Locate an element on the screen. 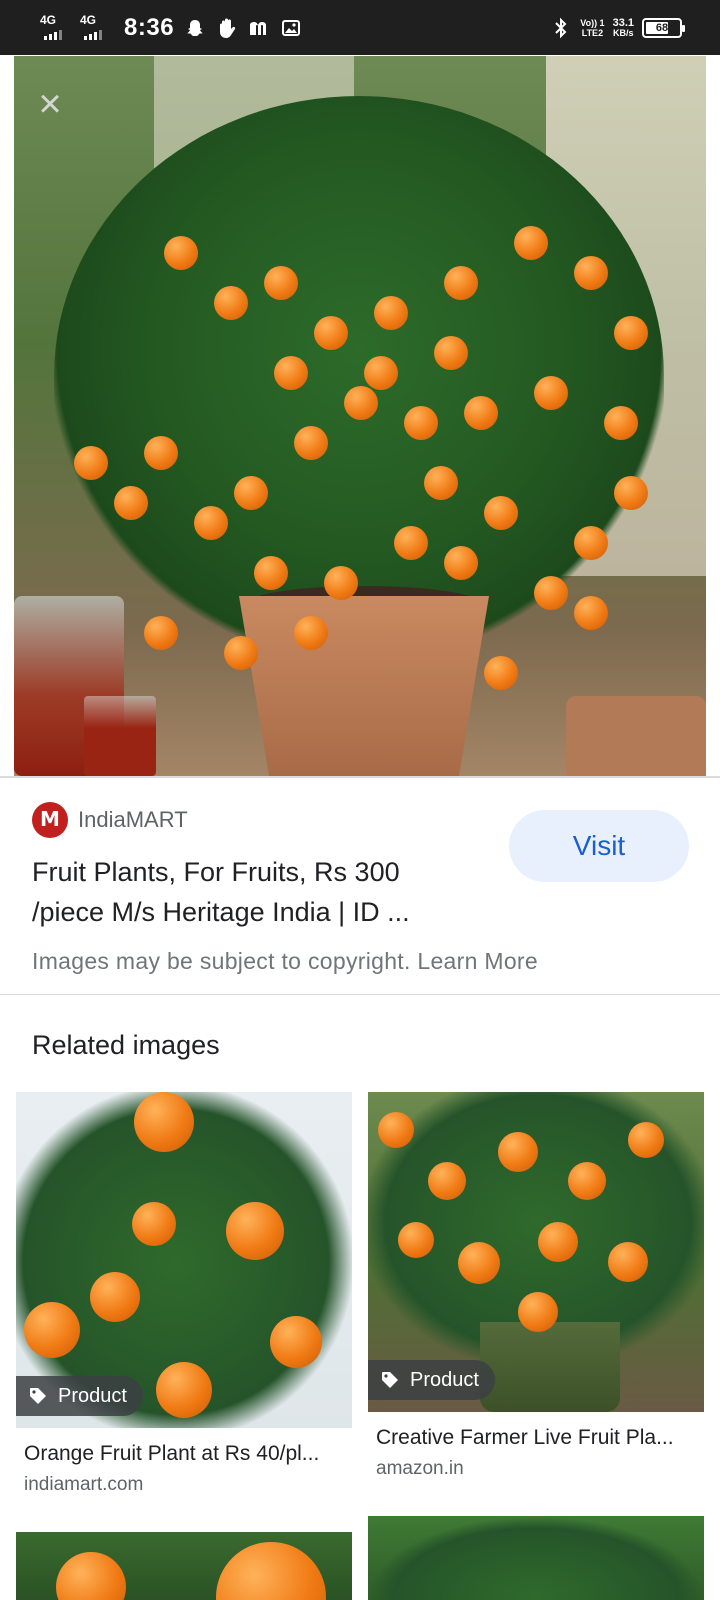 The width and height of the screenshot is (720, 1600). indiamart-logo-icon is located at coordinates (50, 820).